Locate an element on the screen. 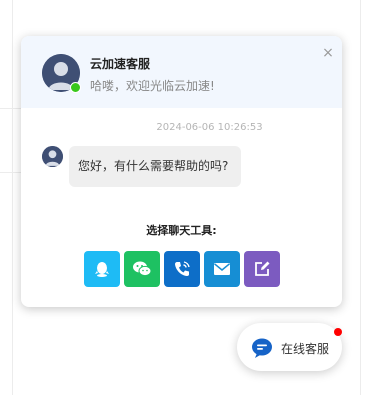 This screenshot has height=395, width=365. phone-icon is located at coordinates (182, 268).